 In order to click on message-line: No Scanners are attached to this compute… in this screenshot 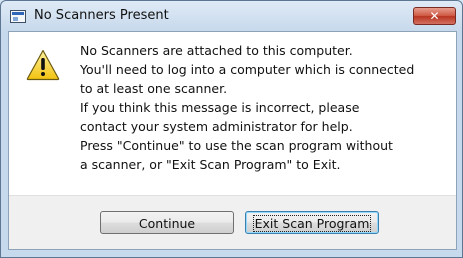, I will do `click(216, 50)`.